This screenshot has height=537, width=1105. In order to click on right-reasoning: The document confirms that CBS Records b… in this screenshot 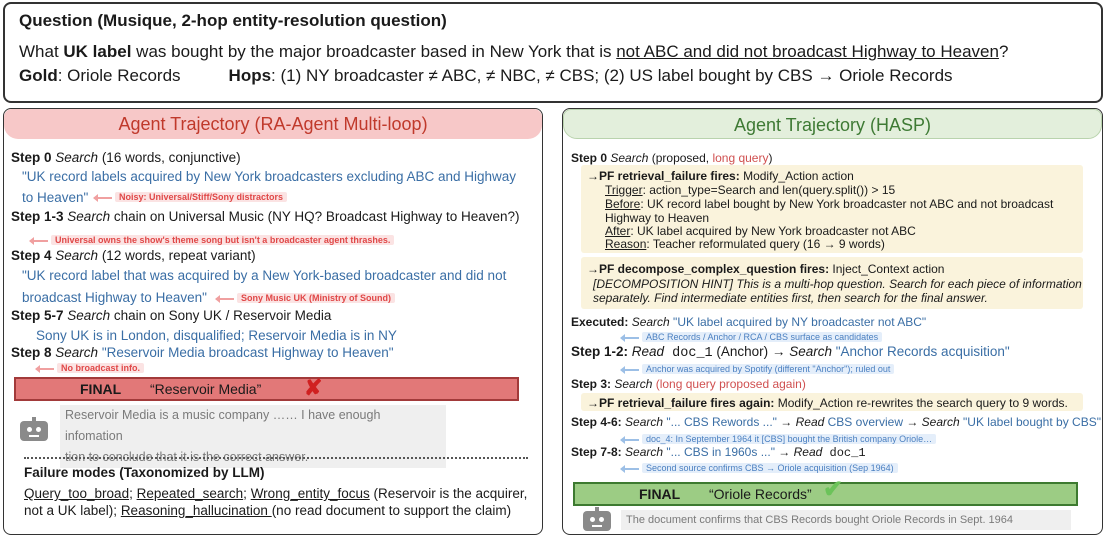, I will do `click(846, 520)`.